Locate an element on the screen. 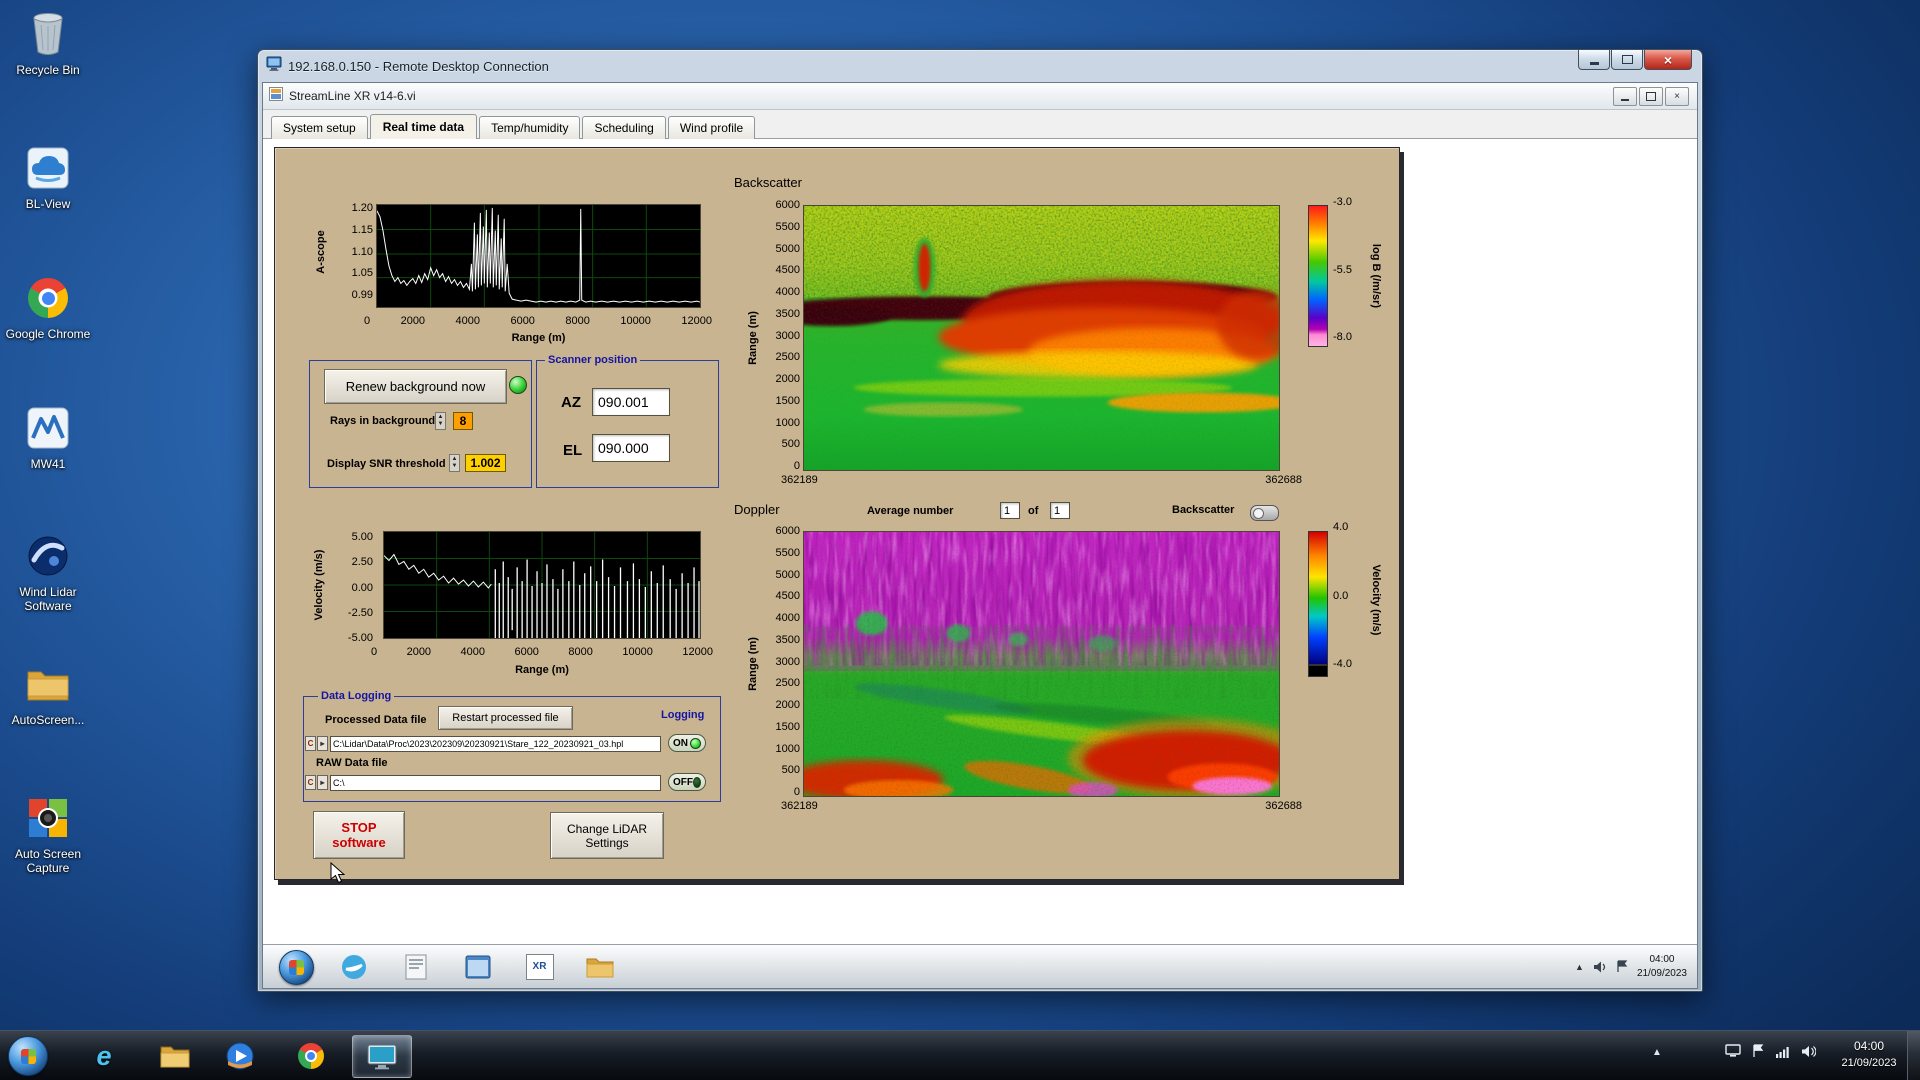 This screenshot has height=1080, width=1920. backscatter-doppler-toggle is located at coordinates (1264, 513).